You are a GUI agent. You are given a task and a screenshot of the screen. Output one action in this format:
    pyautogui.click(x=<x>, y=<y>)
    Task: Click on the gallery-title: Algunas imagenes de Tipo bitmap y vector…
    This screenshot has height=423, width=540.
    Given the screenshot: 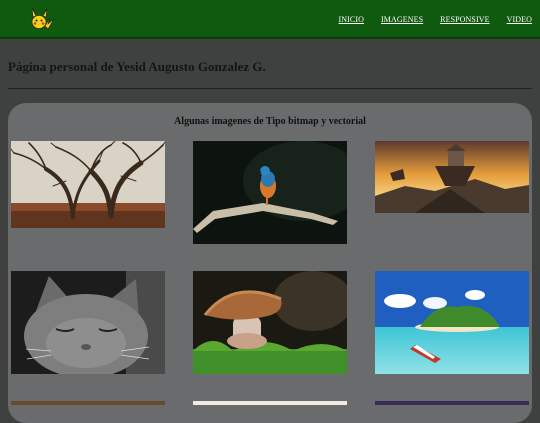 What is the action you would take?
    pyautogui.click(x=270, y=121)
    